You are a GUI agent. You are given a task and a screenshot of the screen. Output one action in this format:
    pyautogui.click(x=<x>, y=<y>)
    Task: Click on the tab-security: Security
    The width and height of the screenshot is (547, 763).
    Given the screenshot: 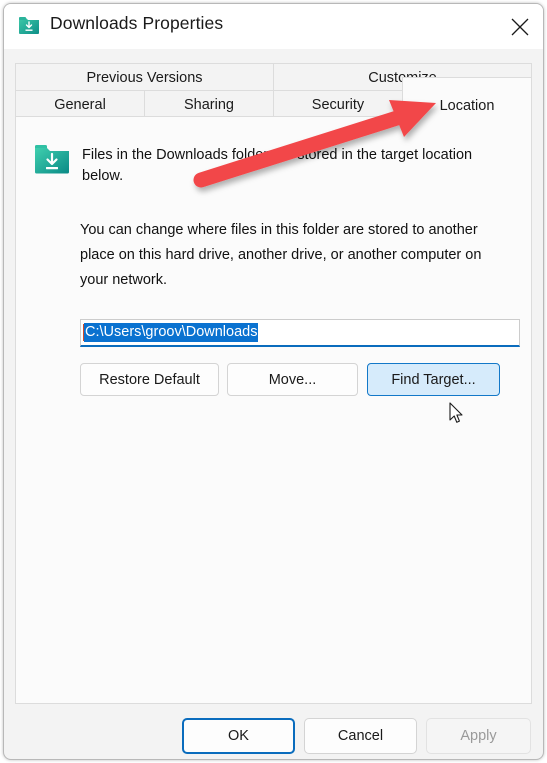 What is the action you would take?
    pyautogui.click(x=338, y=104)
    